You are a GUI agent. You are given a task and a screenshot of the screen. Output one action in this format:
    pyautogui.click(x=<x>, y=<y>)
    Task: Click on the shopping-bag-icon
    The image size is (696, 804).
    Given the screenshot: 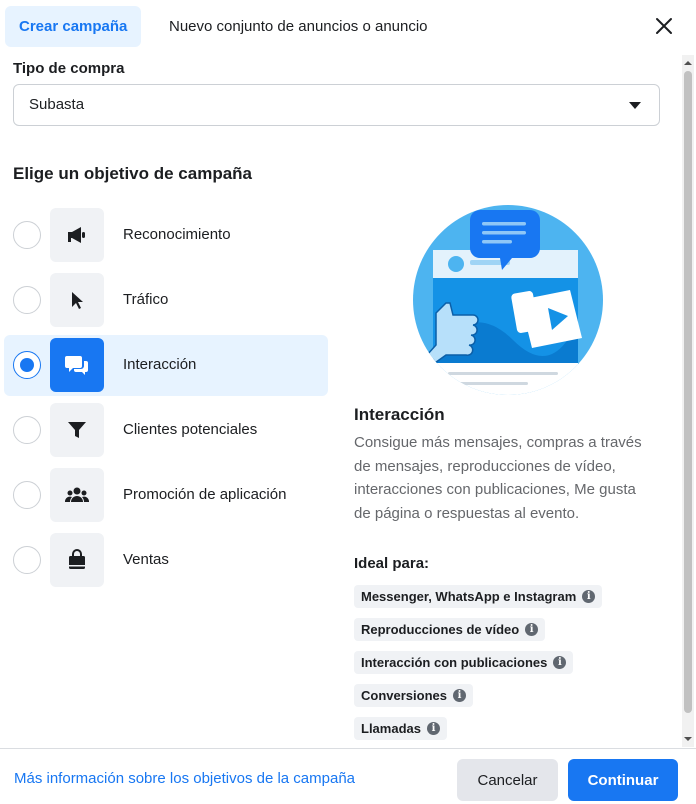 What is the action you would take?
    pyautogui.click(x=77, y=560)
    